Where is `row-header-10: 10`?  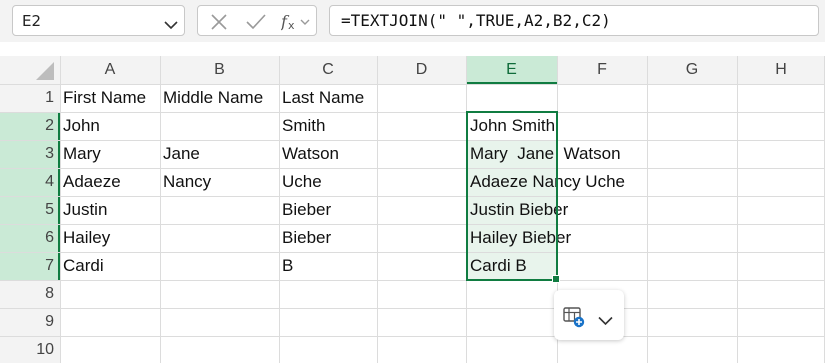
row-header-10: 10 is located at coordinates (30, 350).